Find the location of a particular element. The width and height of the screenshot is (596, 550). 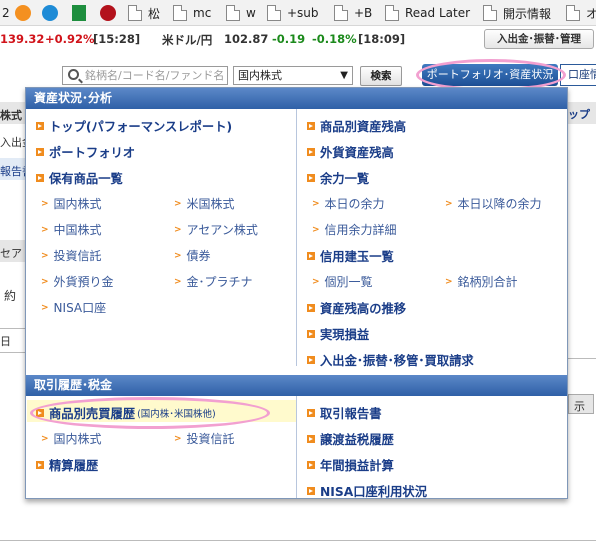

bookmark-globe is located at coordinates (53, 13).